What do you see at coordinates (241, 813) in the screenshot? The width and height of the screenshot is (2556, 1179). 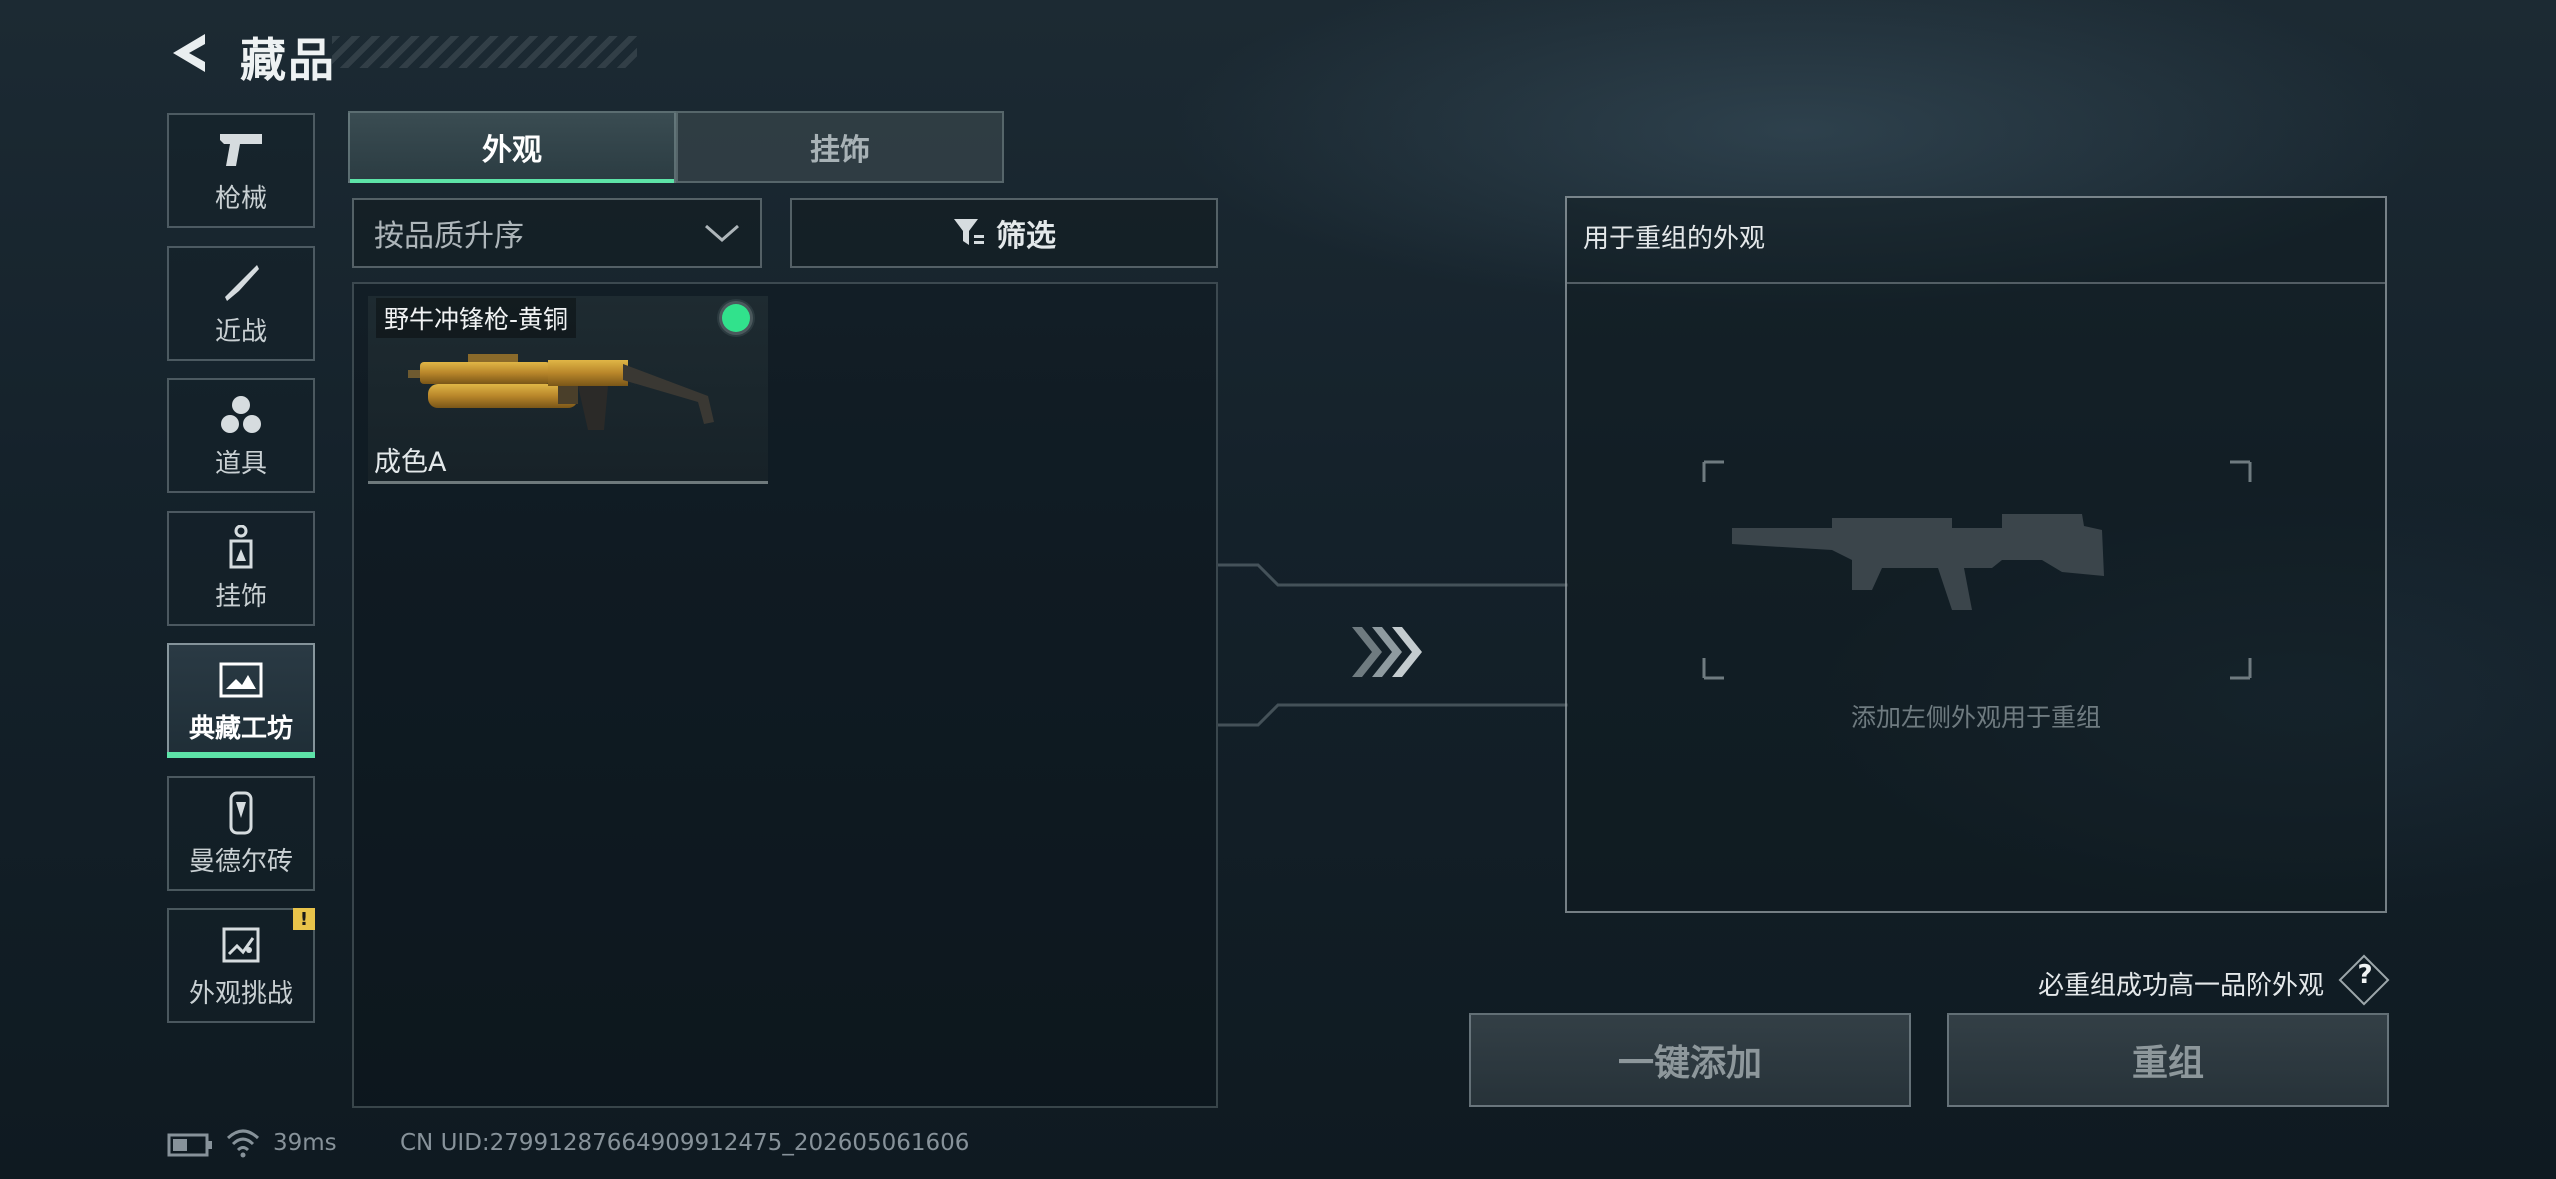 I see `mandel-brick-icon` at bounding box center [241, 813].